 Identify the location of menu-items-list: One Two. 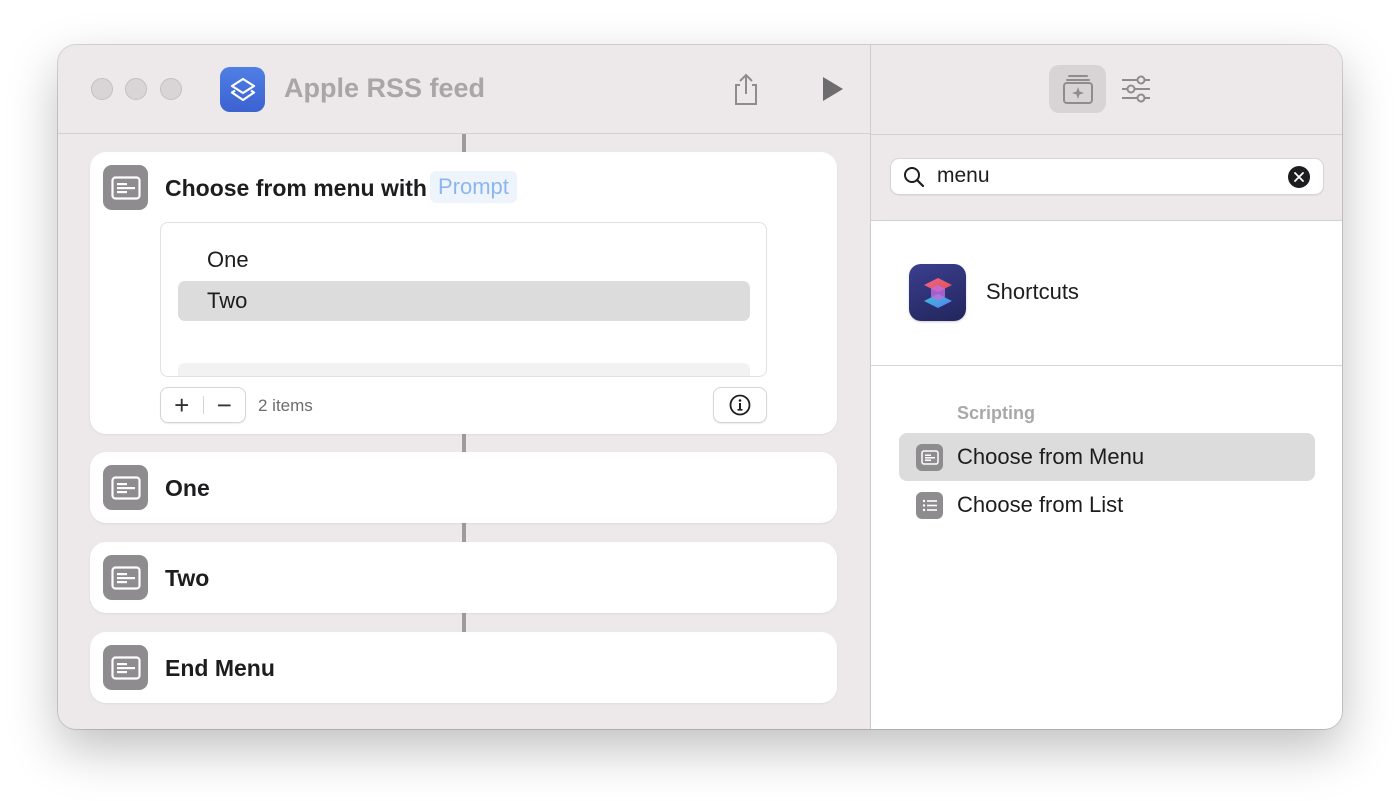
(463, 299).